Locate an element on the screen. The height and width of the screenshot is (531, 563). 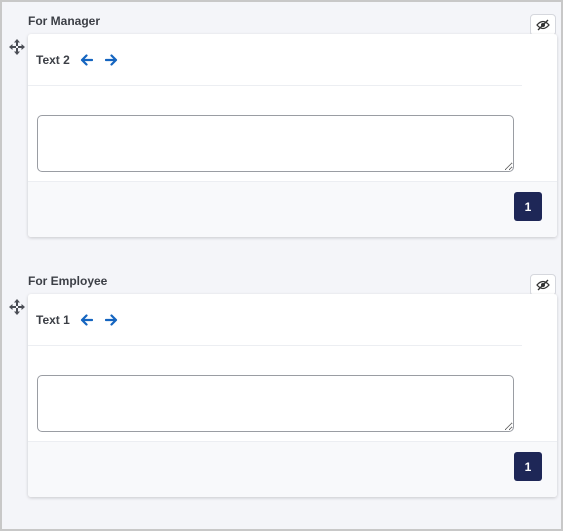
card-header: Text 1 is located at coordinates (275, 320).